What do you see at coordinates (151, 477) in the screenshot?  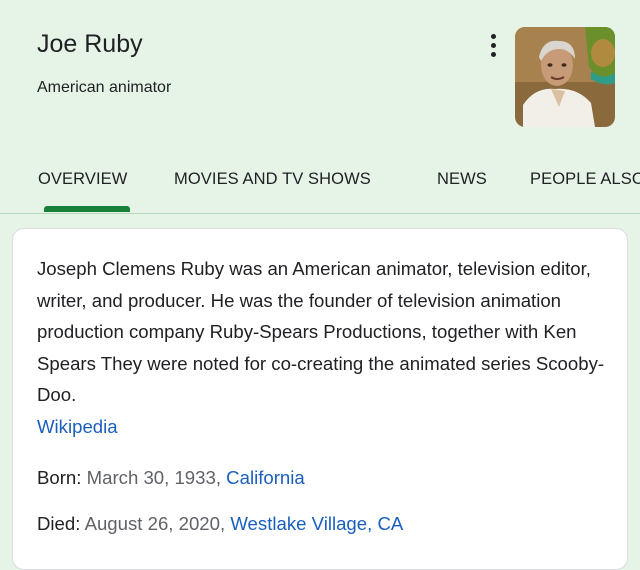 I see `born-date: March 30, 1933` at bounding box center [151, 477].